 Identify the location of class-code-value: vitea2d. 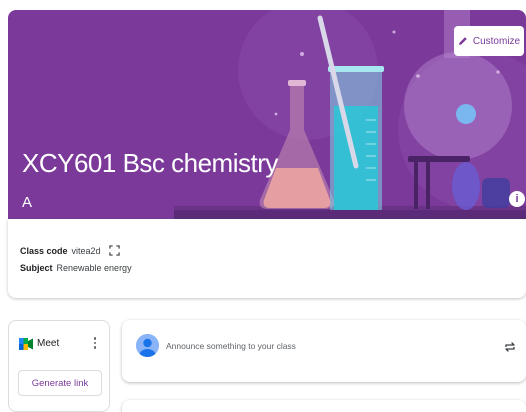
(86, 250).